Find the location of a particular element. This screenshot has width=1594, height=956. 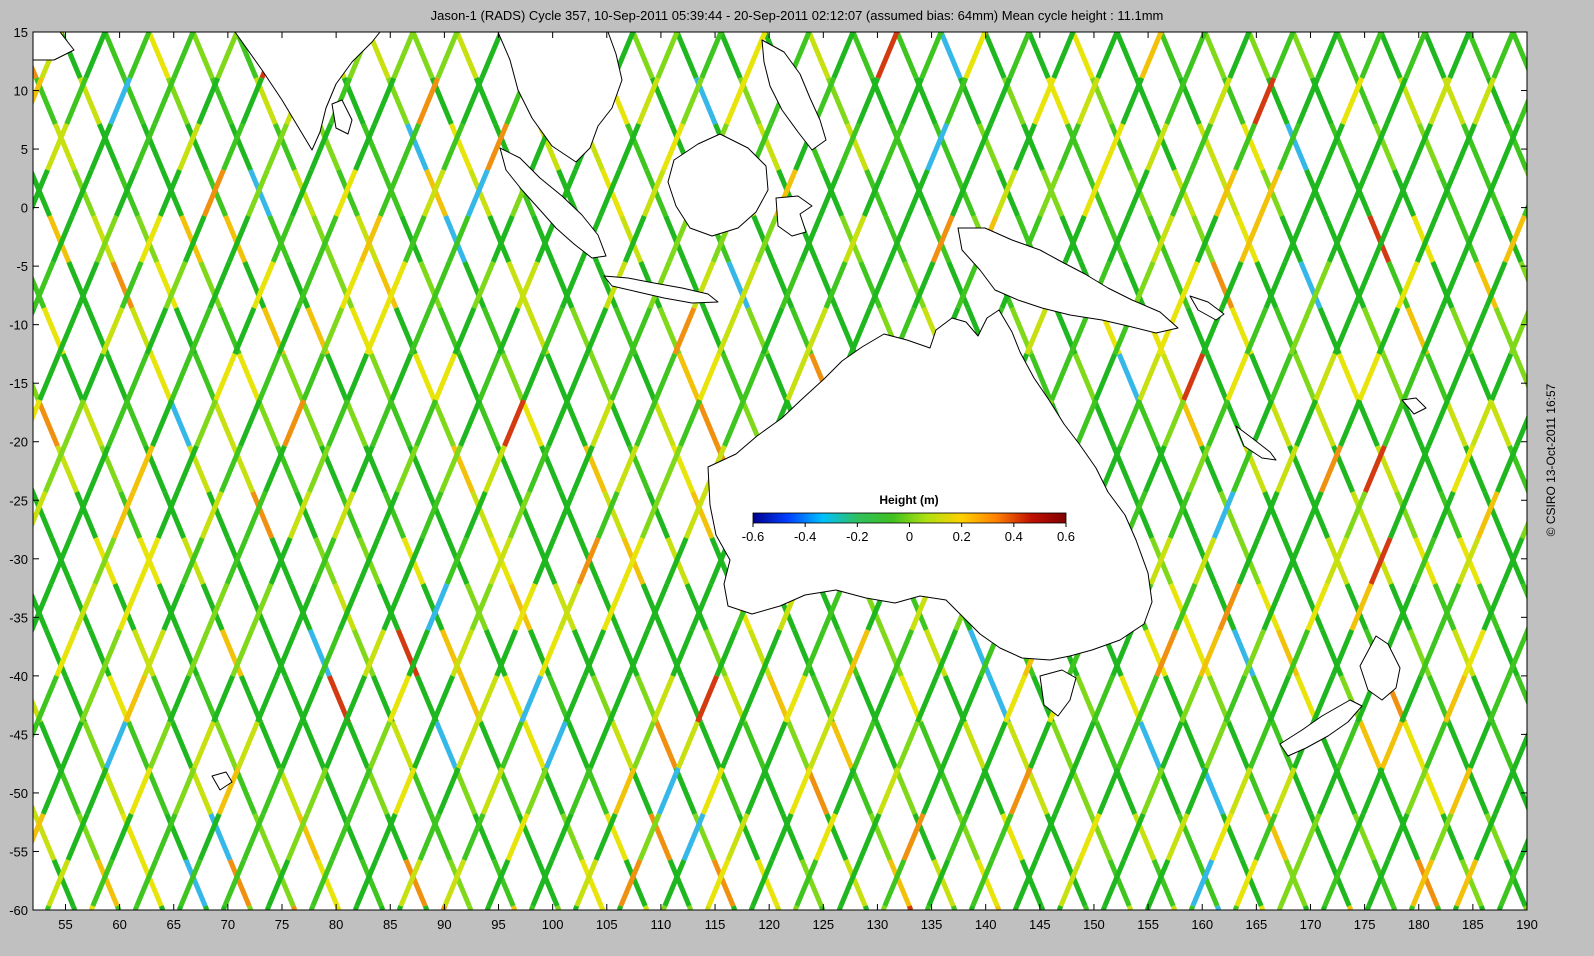

x-tick-label: 170 is located at coordinates (1311, 924).